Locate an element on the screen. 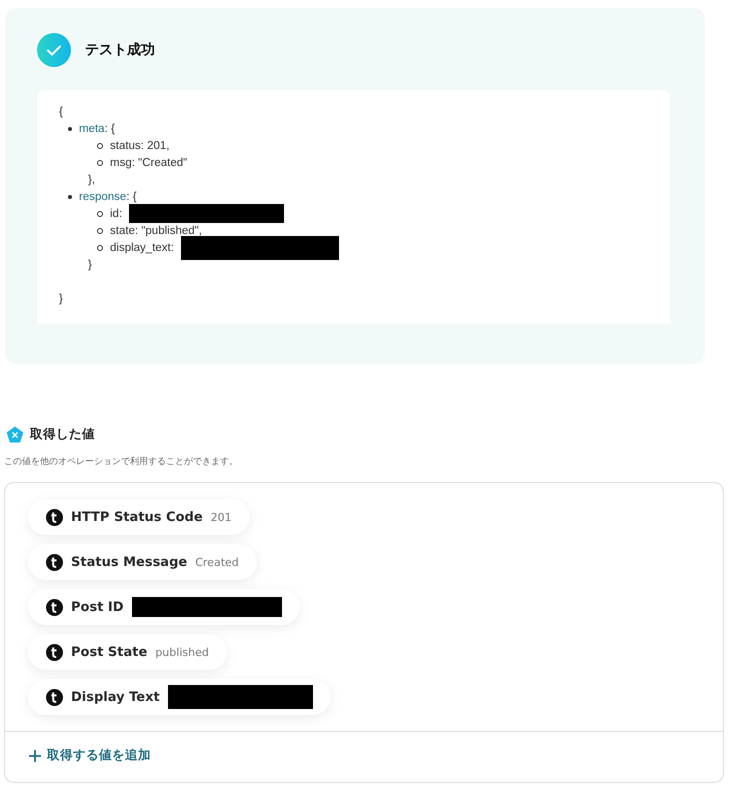  value-chip: Post ID is located at coordinates (164, 607).